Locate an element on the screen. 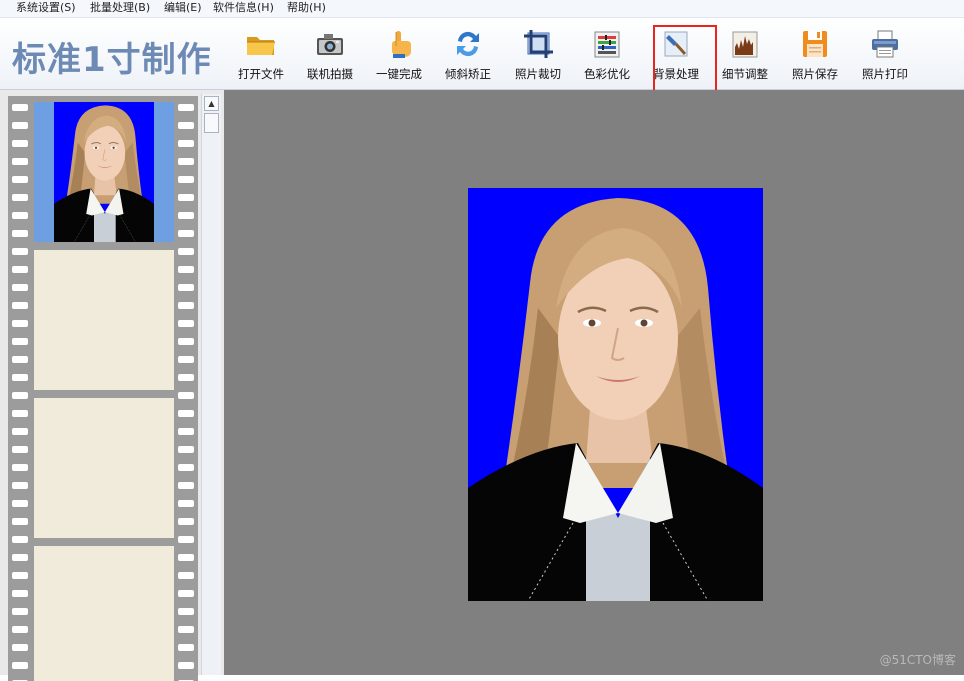 The height and width of the screenshot is (681, 964). menu-bar: 系统设置(S) 批量处理(B) 编辑(E) 软件信息(H) 帮助(H) is located at coordinates (482, 9).